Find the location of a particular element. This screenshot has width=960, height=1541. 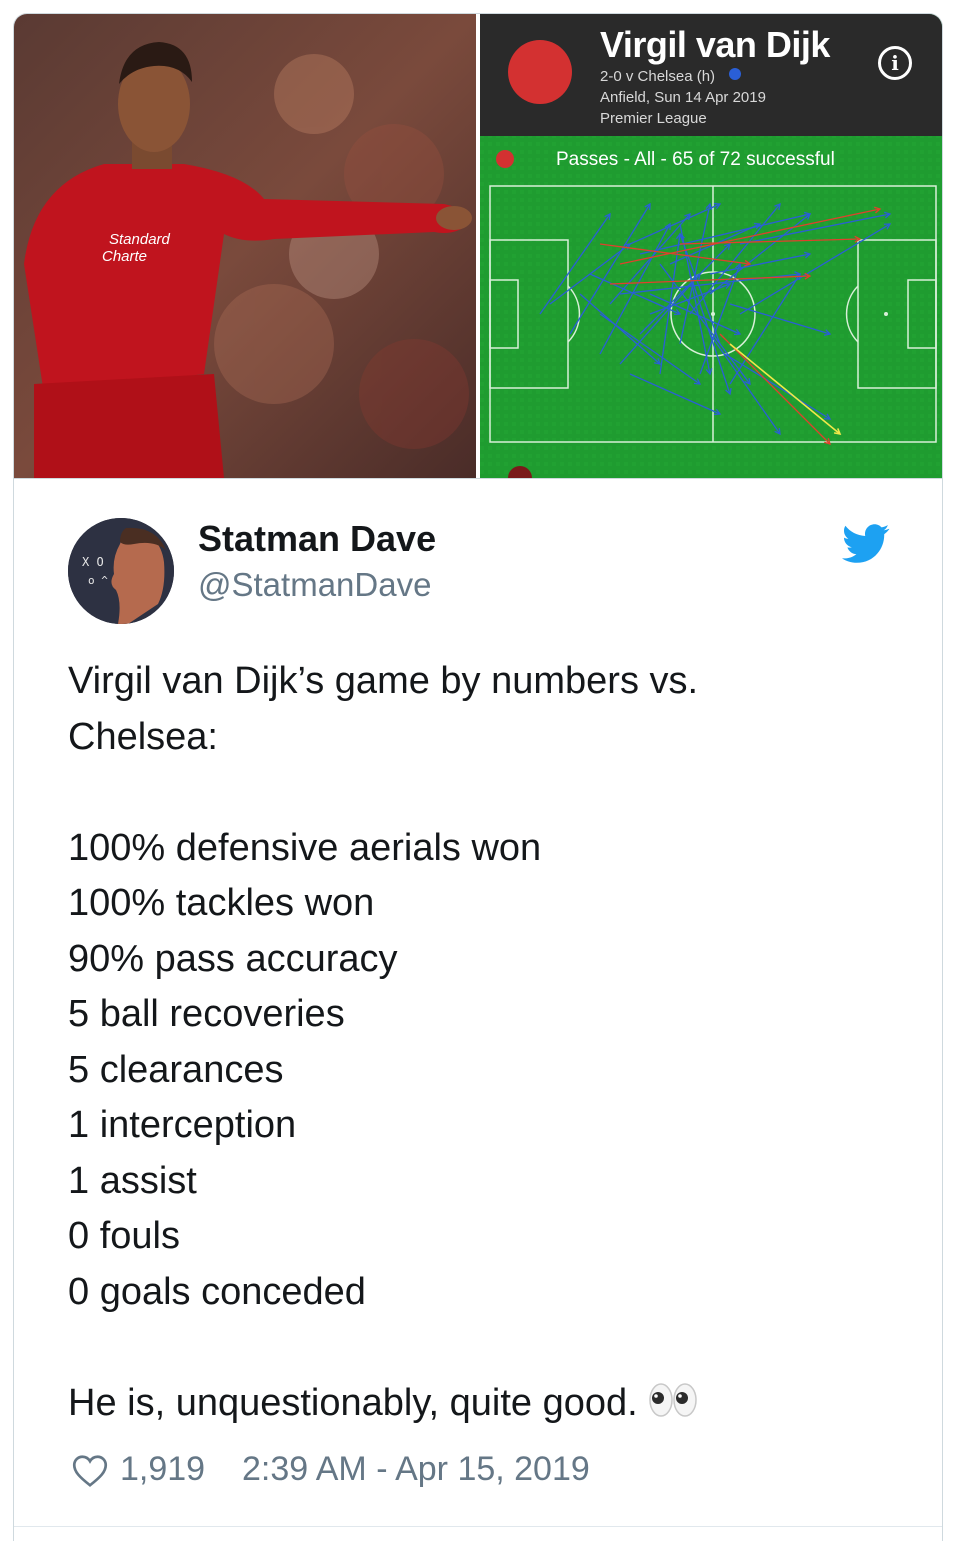

player-photo-illustration: Standard Charte is located at coordinates (245, 246).